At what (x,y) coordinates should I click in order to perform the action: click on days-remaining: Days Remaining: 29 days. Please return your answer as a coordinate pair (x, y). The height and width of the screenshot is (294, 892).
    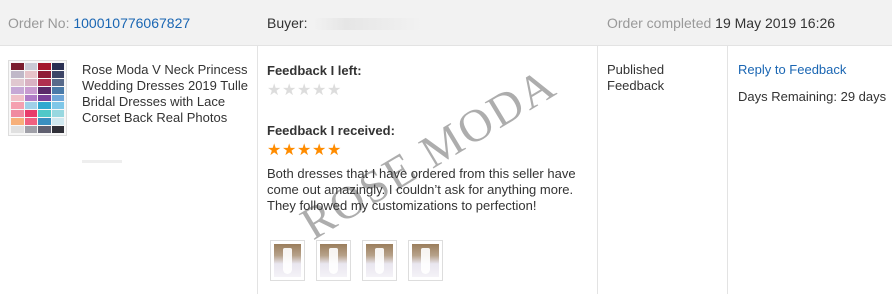
    Looking at the image, I should click on (812, 96).